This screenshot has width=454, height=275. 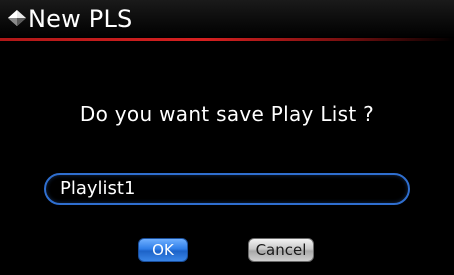 What do you see at coordinates (163, 250) in the screenshot?
I see `ok-button: OK` at bounding box center [163, 250].